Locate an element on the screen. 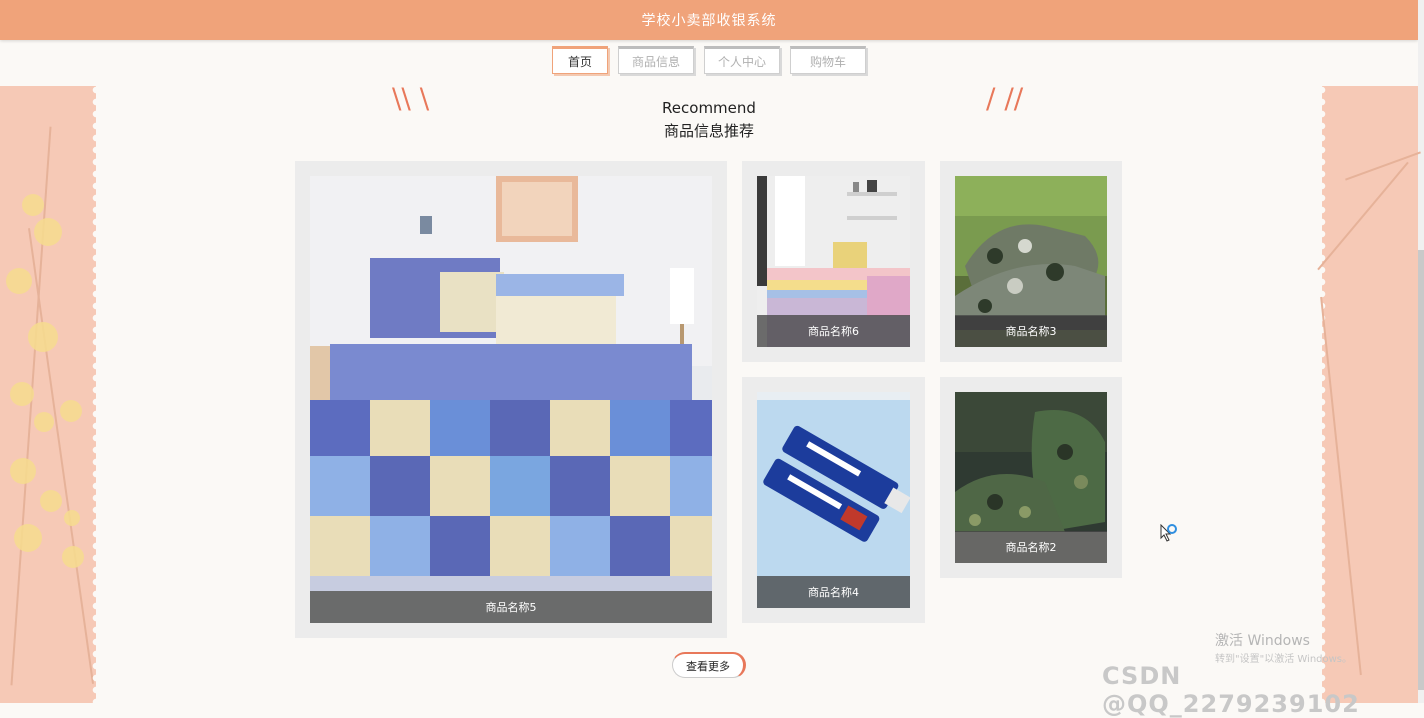 The height and width of the screenshot is (718, 1424). nav-tab-profile: 个人中心 is located at coordinates (742, 60).